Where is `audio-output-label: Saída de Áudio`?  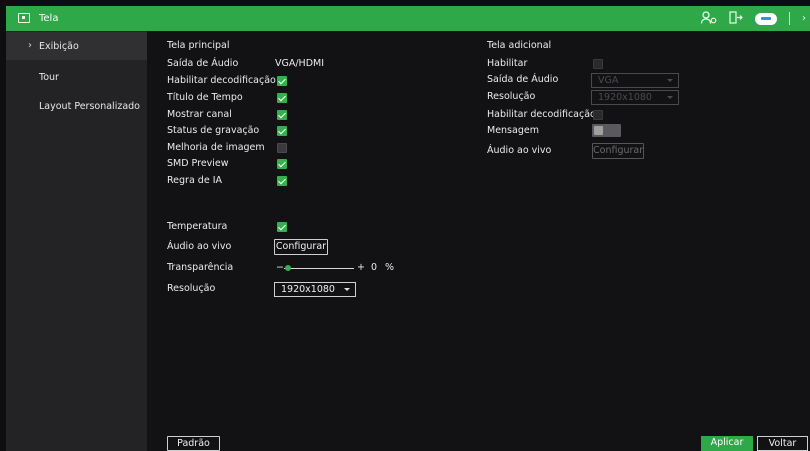 audio-output-label: Saída de Áudio is located at coordinates (203, 63).